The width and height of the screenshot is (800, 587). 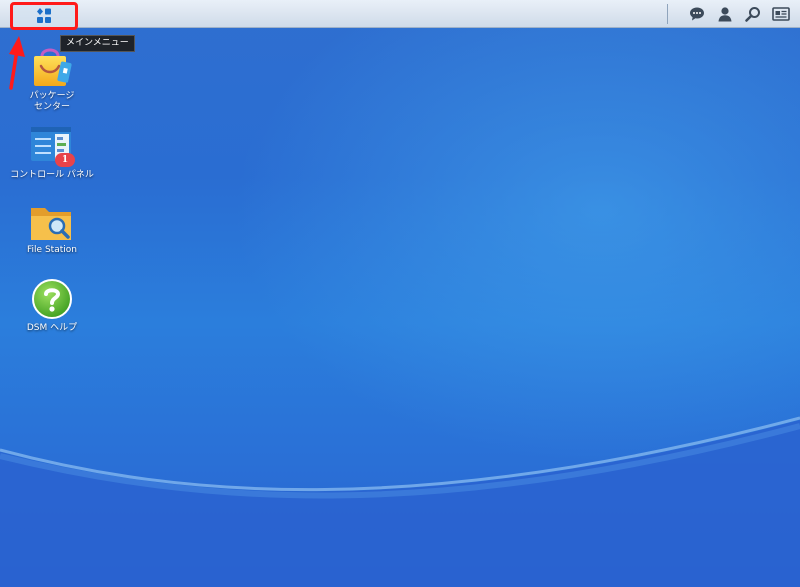 I want to click on control-panel-icon-wrap: 1, so click(x=52, y=146).